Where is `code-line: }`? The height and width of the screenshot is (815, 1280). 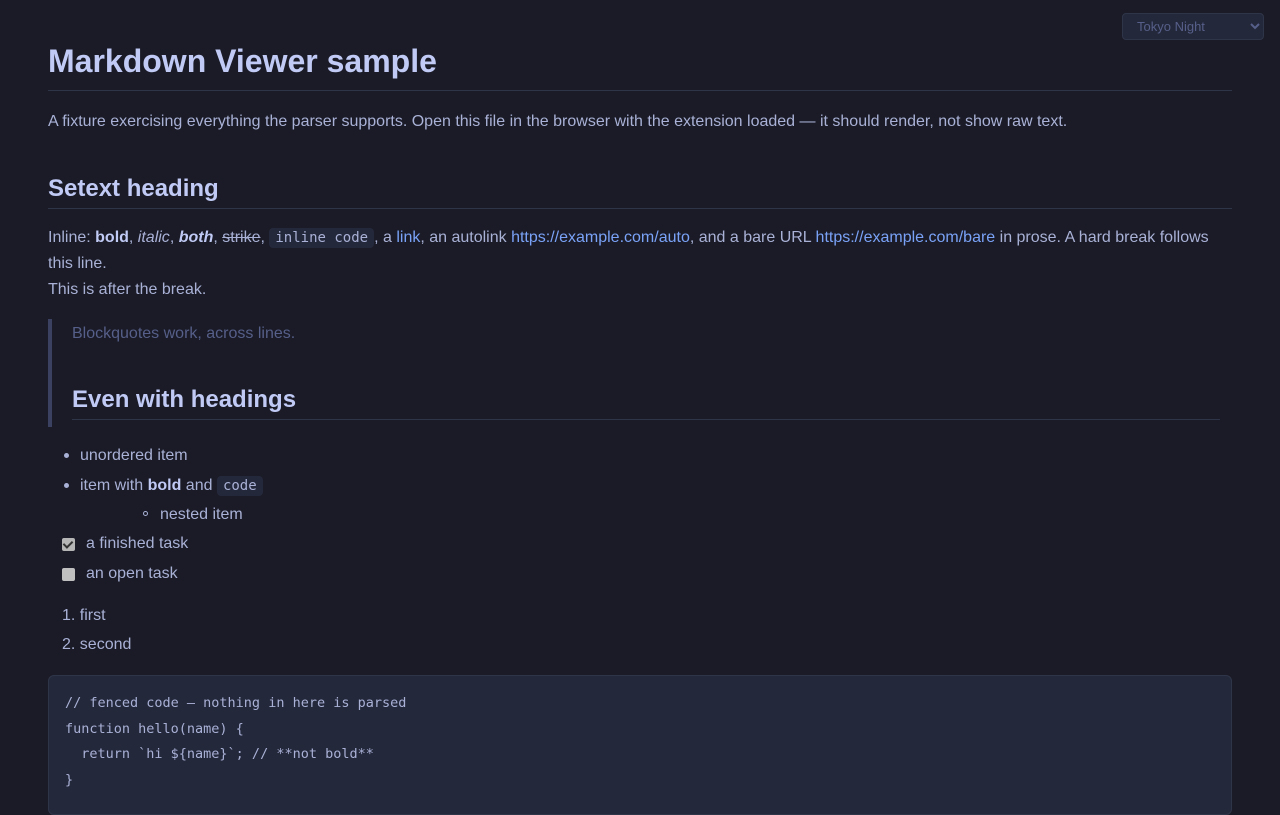 code-line: } is located at coordinates (69, 779).